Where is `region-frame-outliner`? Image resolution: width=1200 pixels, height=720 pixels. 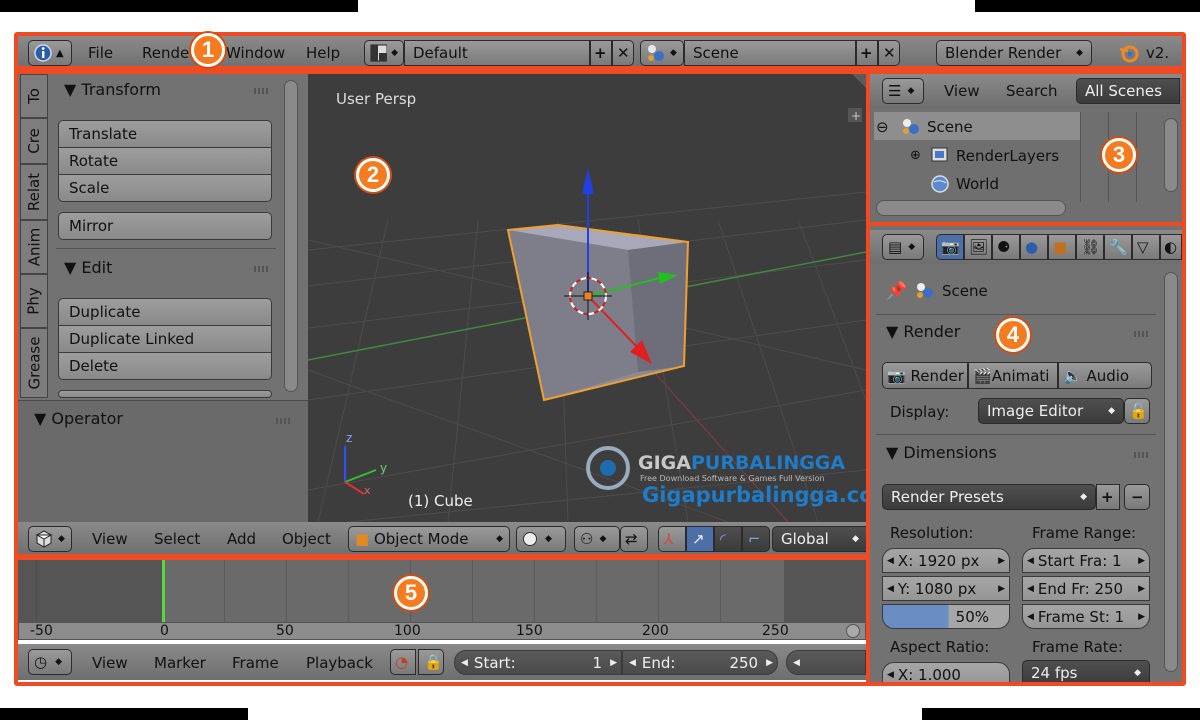 region-frame-outliner is located at coordinates (1026, 146).